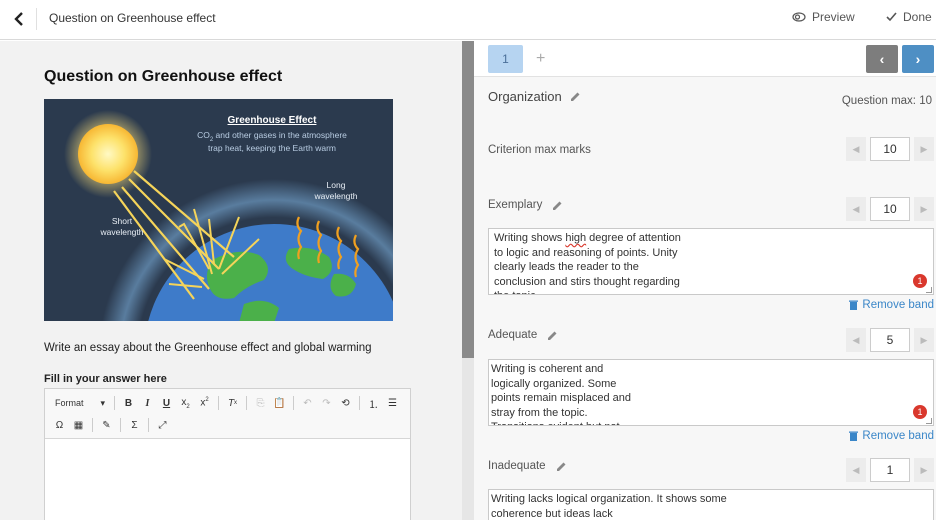  I want to click on short-wavelength-label-2: wavelength, so click(121, 232).